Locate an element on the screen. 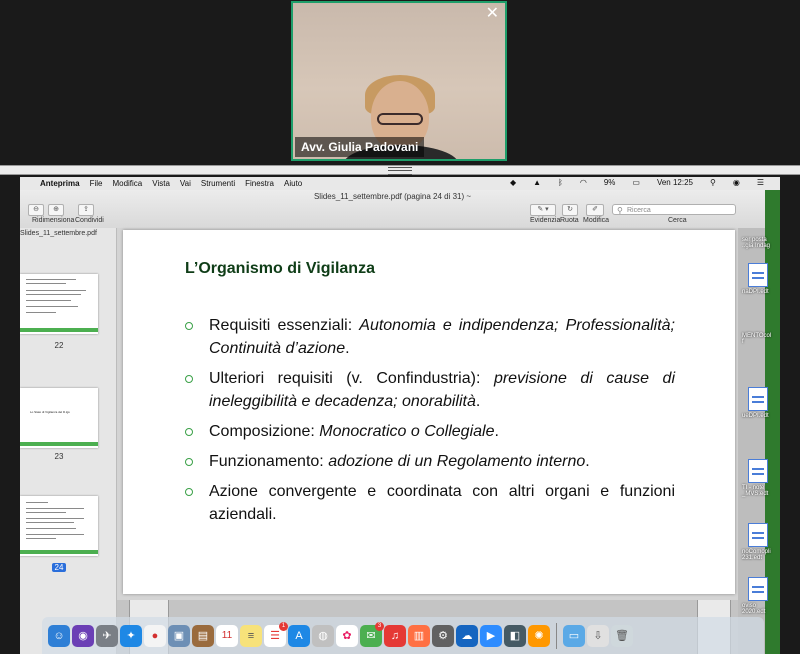 The width and height of the screenshot is (800, 654). books-icon: ▥ is located at coordinates (419, 635).